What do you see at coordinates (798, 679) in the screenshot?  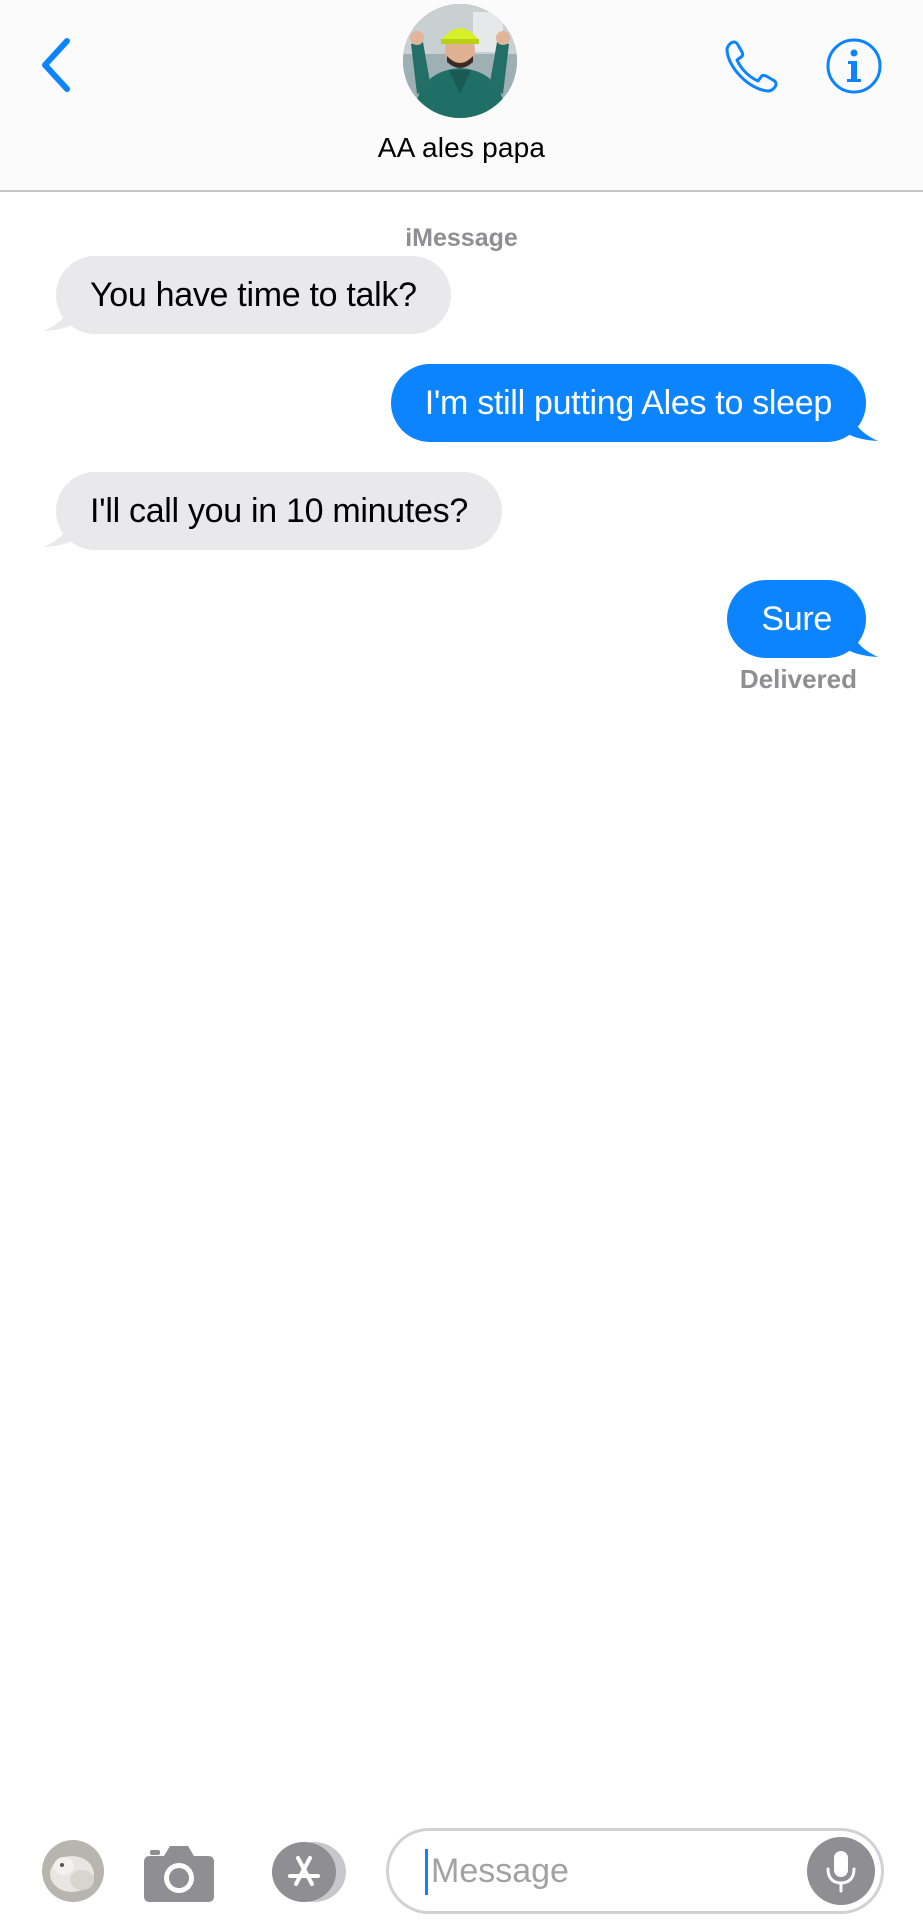 I see `delivery-status: Delivered` at bounding box center [798, 679].